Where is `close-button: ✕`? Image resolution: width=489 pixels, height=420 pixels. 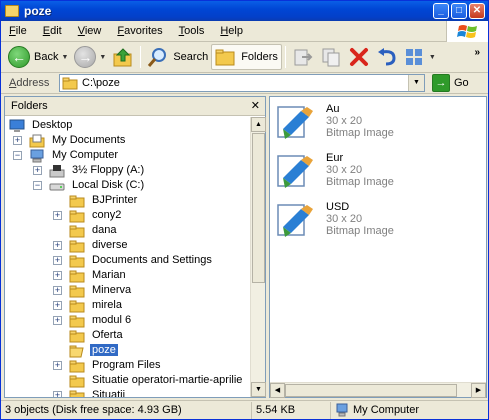
close-button: ✕ is located at coordinates (477, 11).